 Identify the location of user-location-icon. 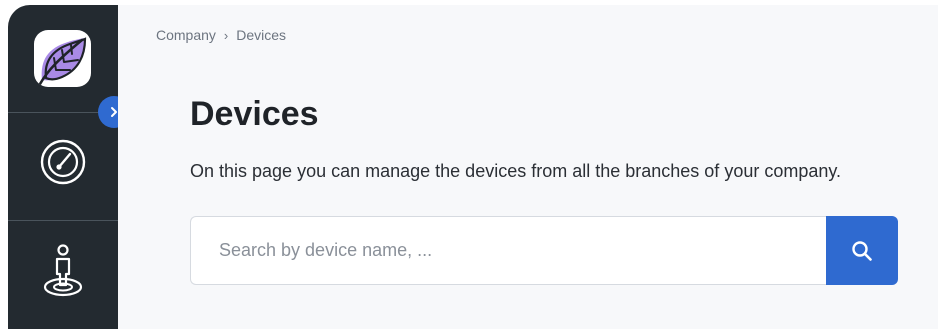
(63, 270).